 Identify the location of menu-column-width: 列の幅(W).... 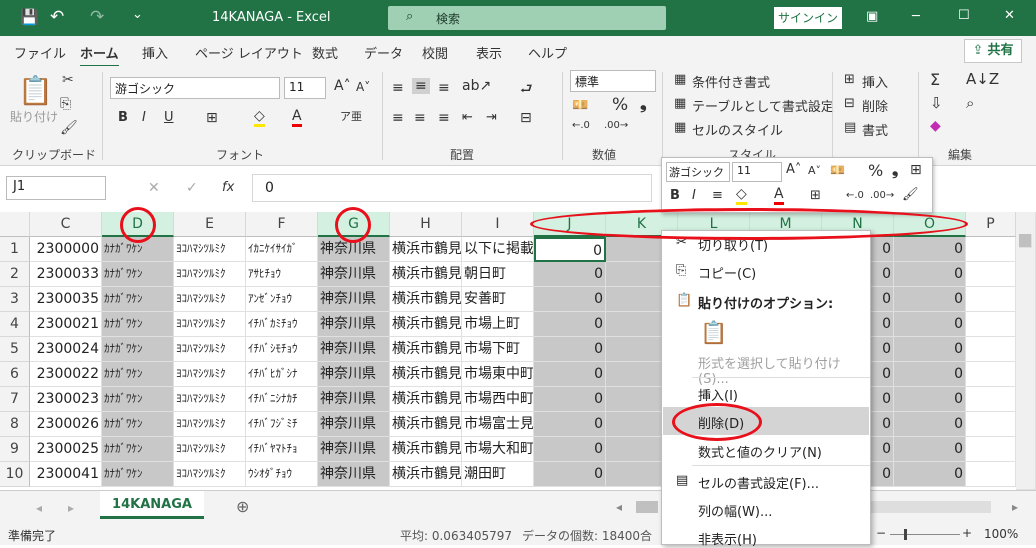
(735, 510).